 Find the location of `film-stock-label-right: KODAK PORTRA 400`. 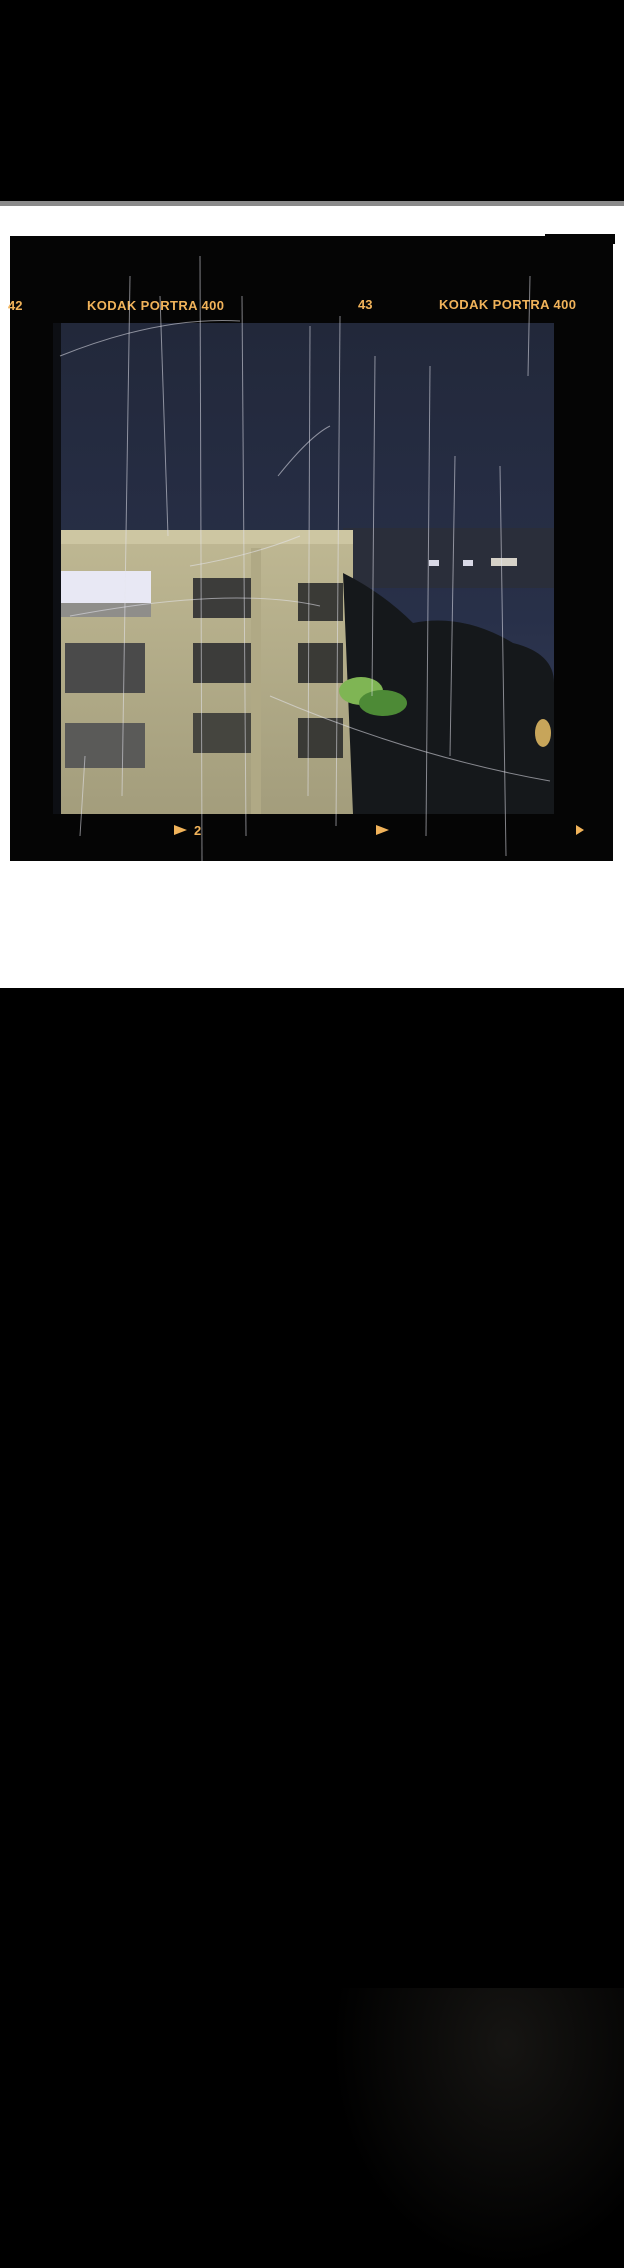

film-stock-label-right: KODAK PORTRA 400 is located at coordinates (508, 304).